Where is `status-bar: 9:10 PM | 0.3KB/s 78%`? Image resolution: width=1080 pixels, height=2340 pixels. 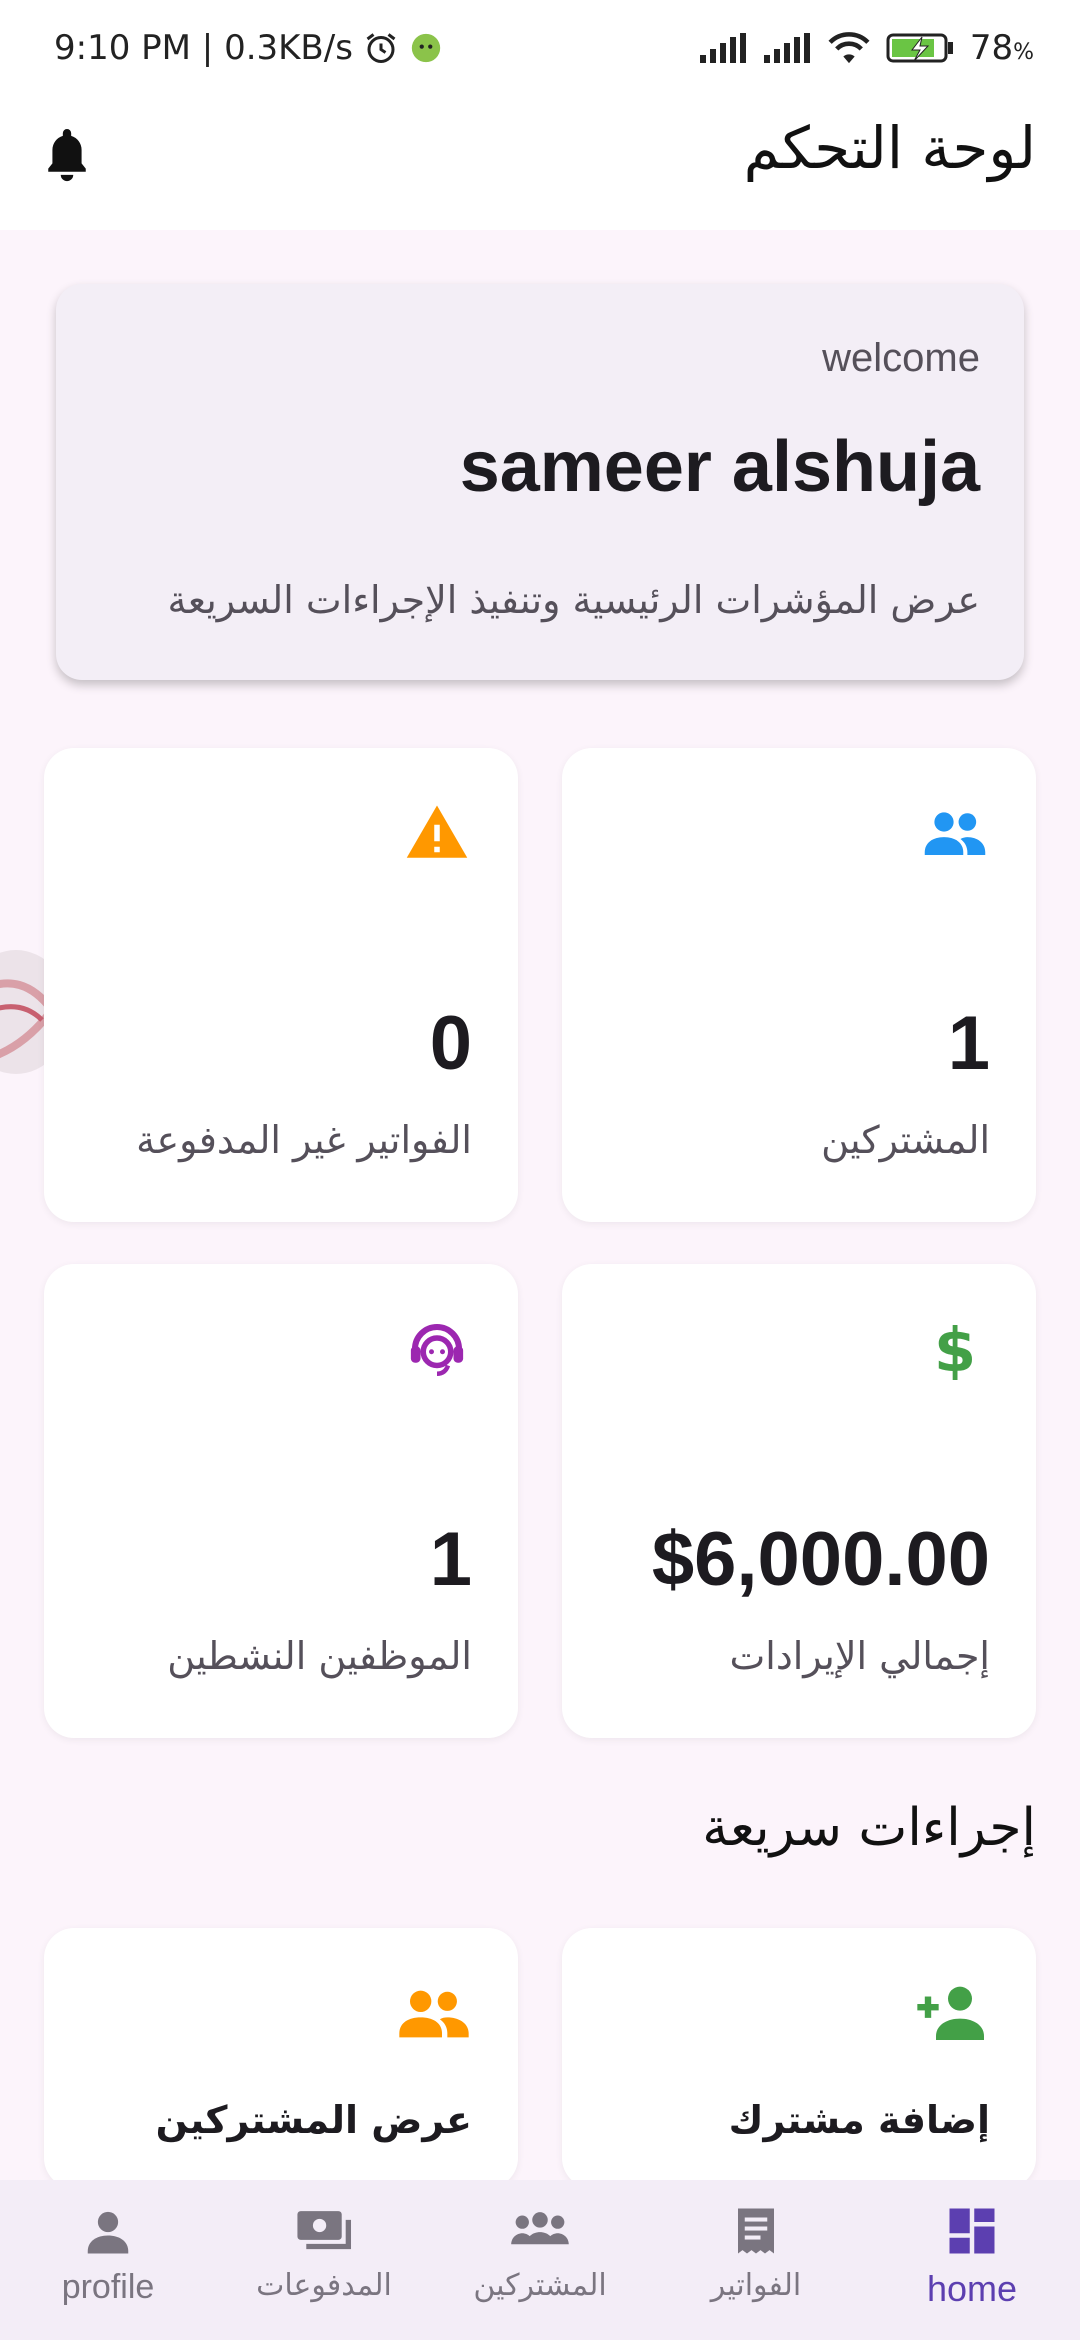
status-bar: 9:10 PM | 0.3KB/s 78% is located at coordinates (540, 48).